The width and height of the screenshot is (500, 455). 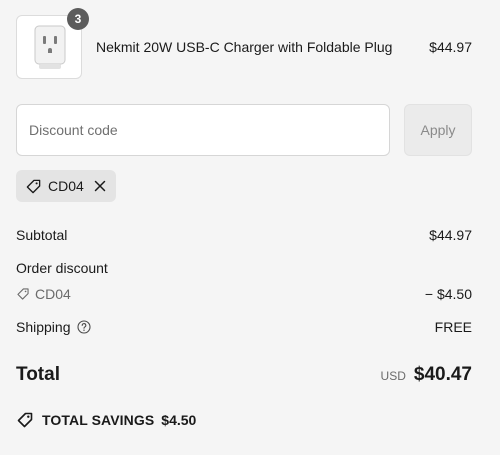 I want to click on order-discount-row: Order discount, so click(x=244, y=268).